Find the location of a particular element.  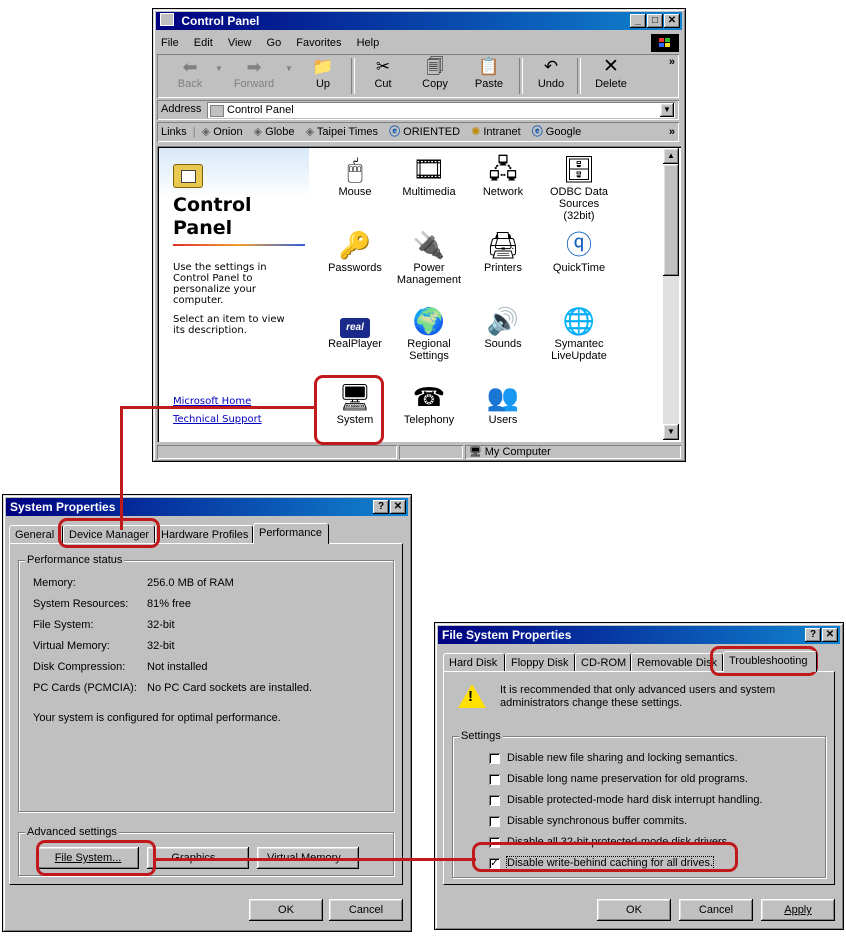

undo-button: ↶ Undo is located at coordinates (551, 73).